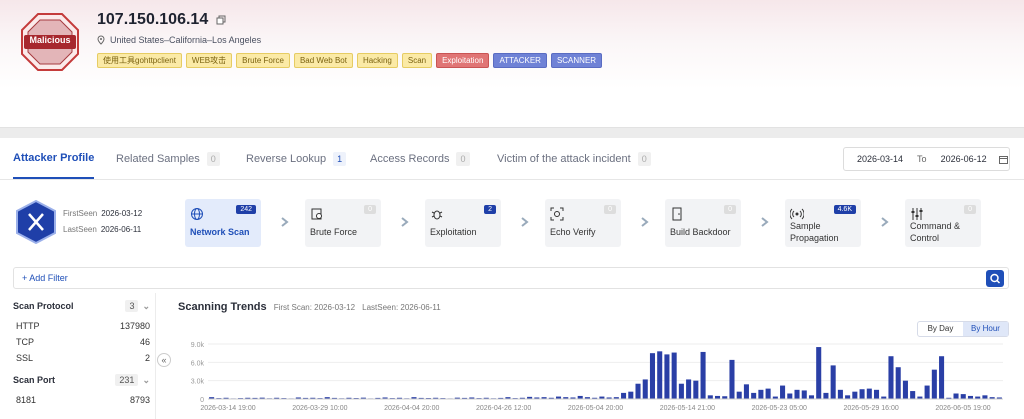 The image size is (1024, 419). I want to click on stage-count: 2, so click(490, 209).